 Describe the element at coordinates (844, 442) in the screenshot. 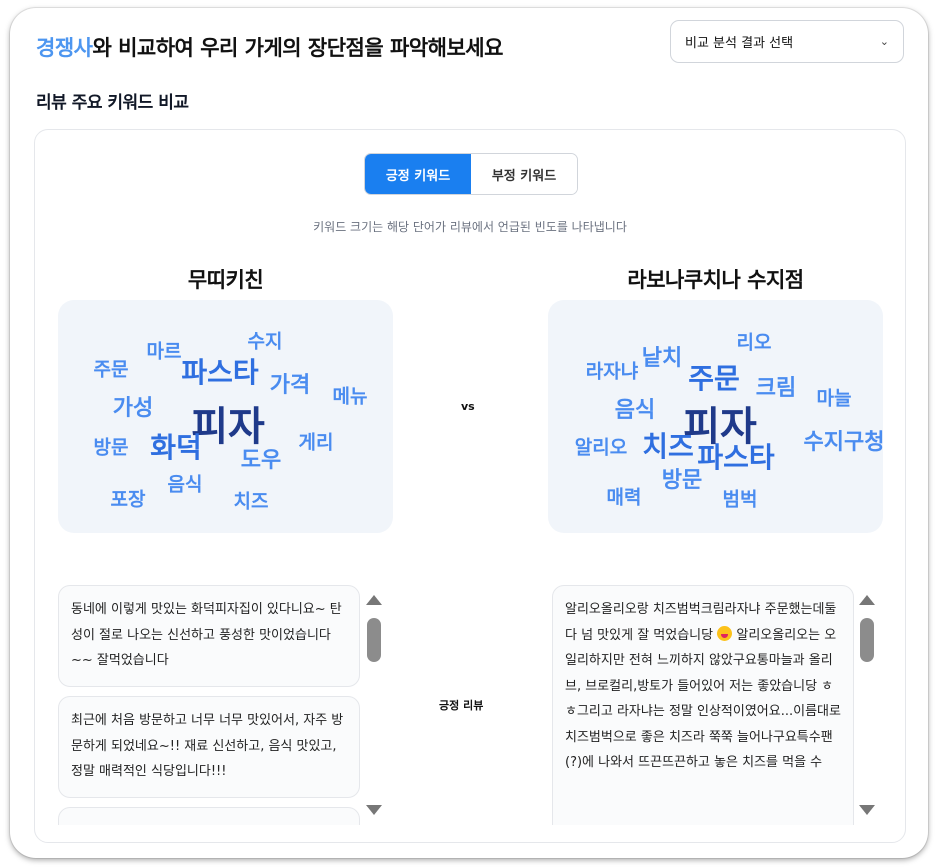

I see `keyword-right: 수지구청` at that location.